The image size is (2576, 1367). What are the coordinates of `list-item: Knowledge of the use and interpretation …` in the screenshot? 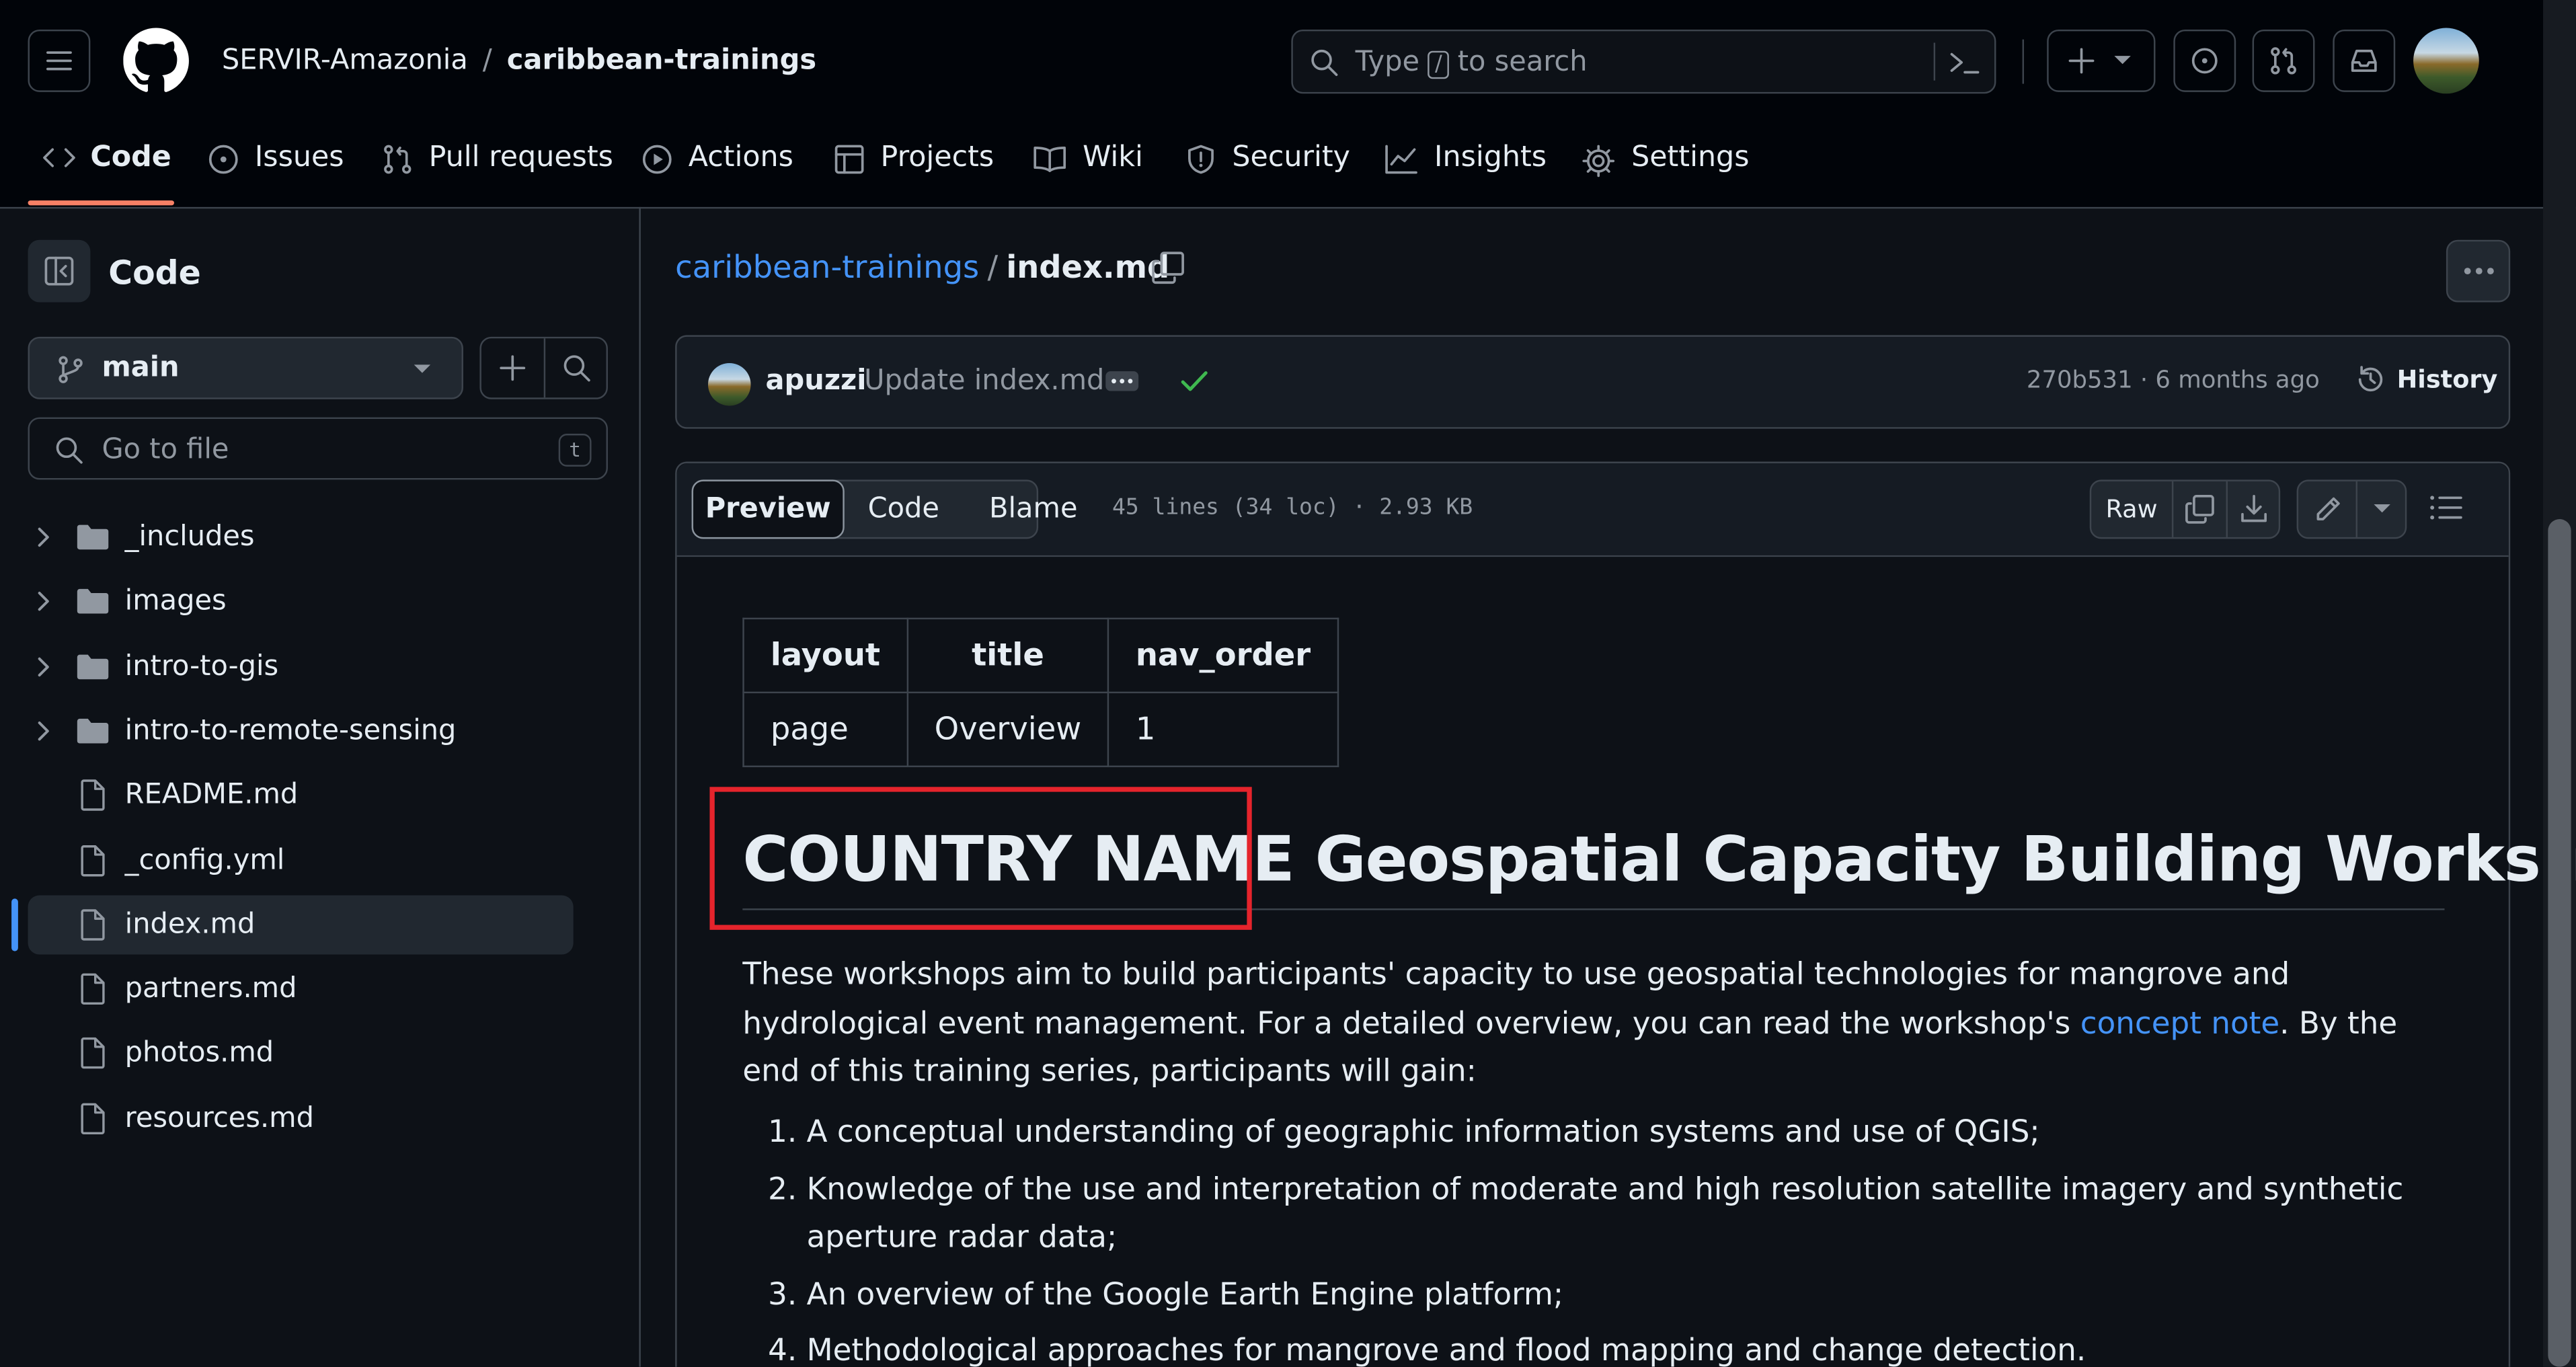 It's located at (1658, 1213).